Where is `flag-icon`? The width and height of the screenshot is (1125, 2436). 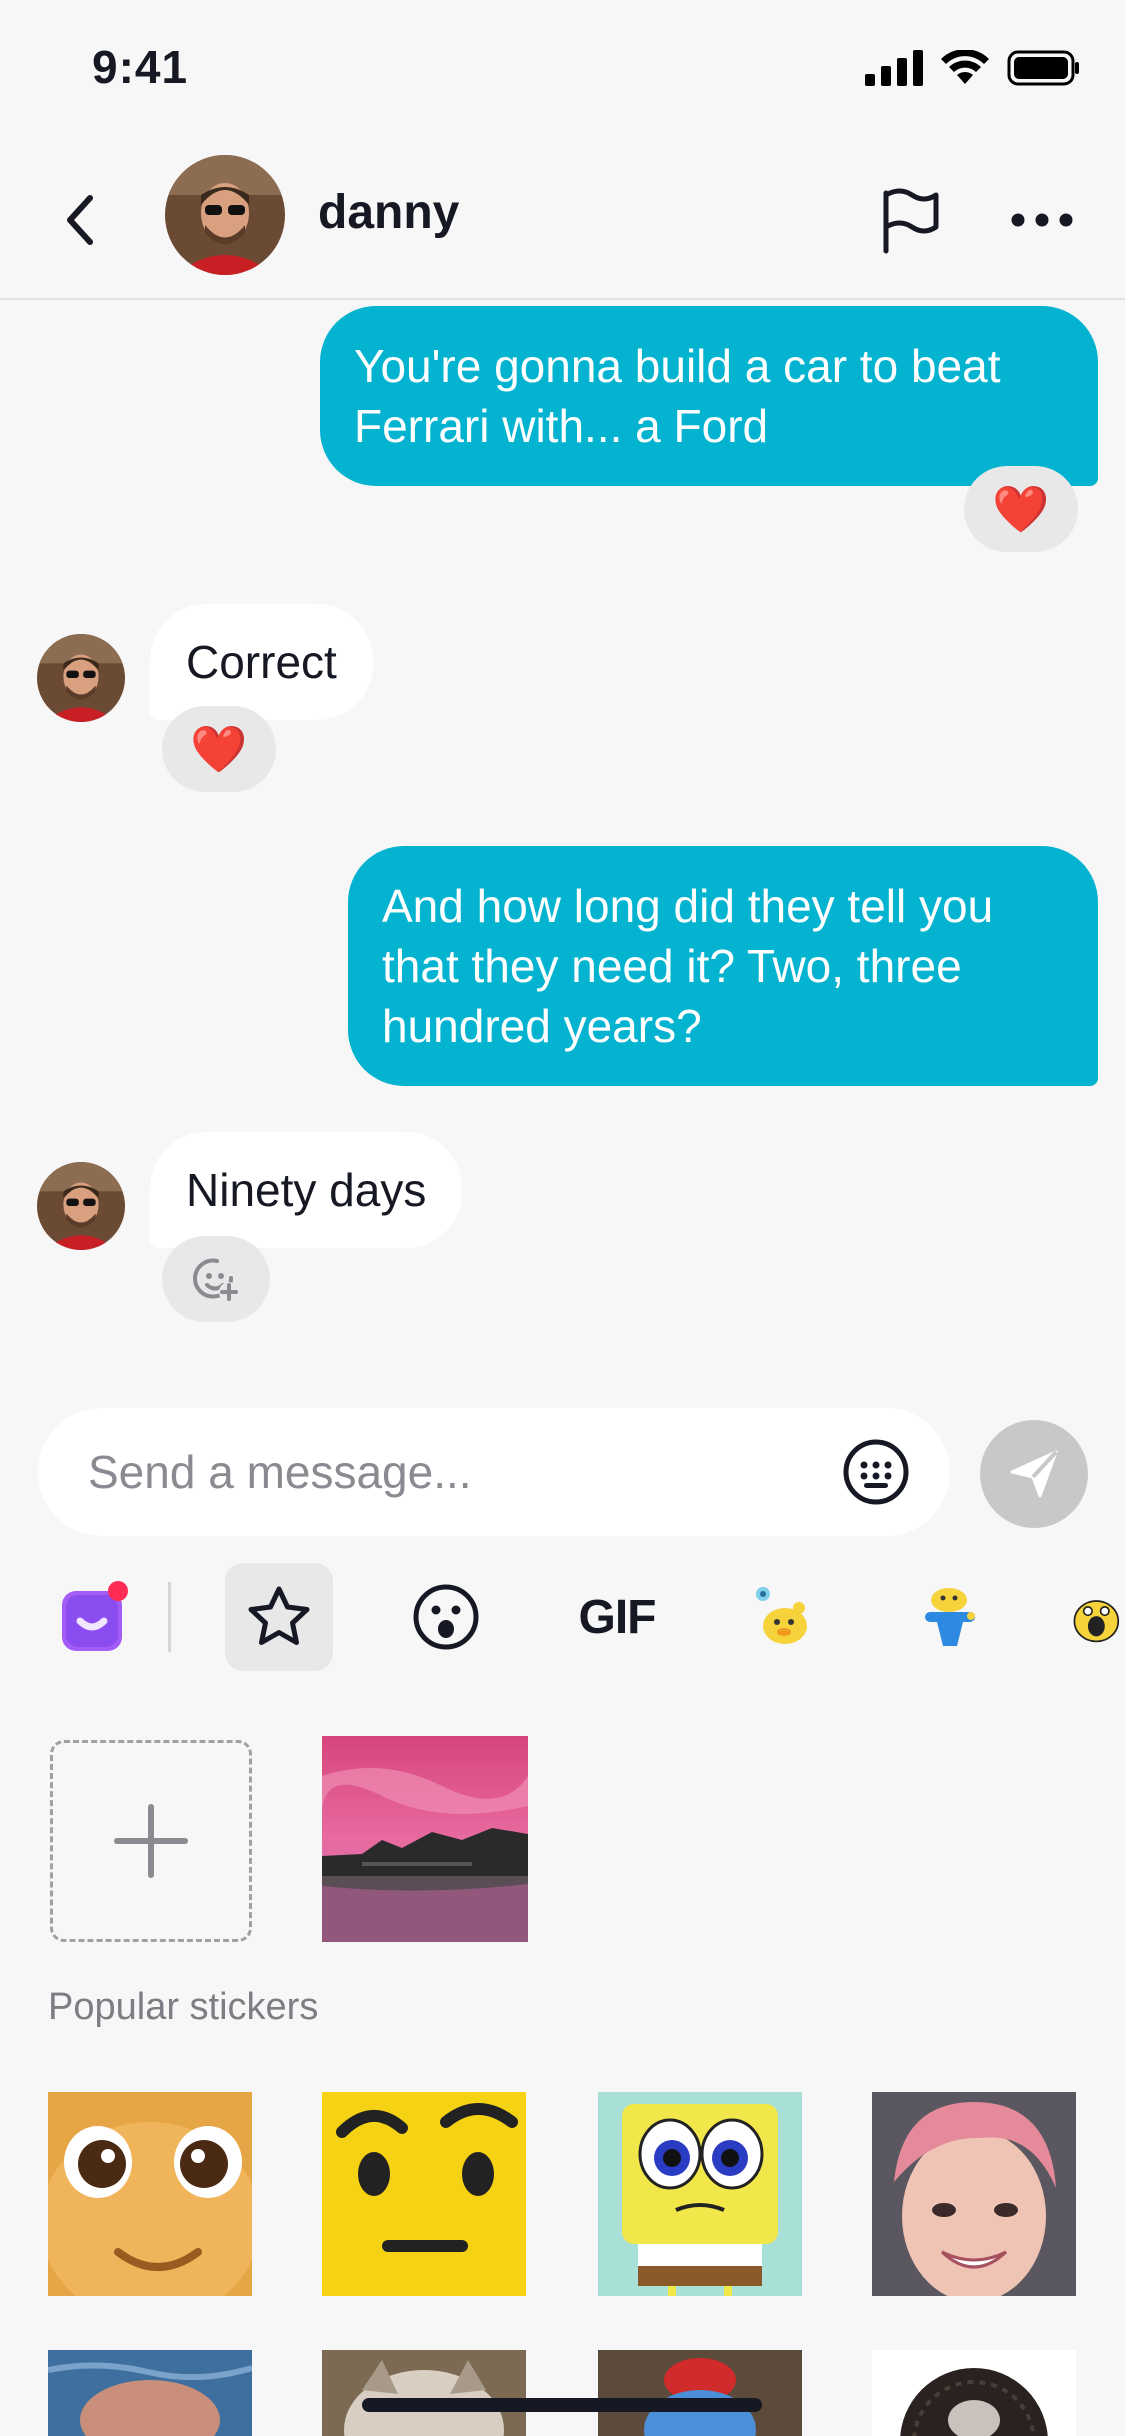 flag-icon is located at coordinates (911, 221).